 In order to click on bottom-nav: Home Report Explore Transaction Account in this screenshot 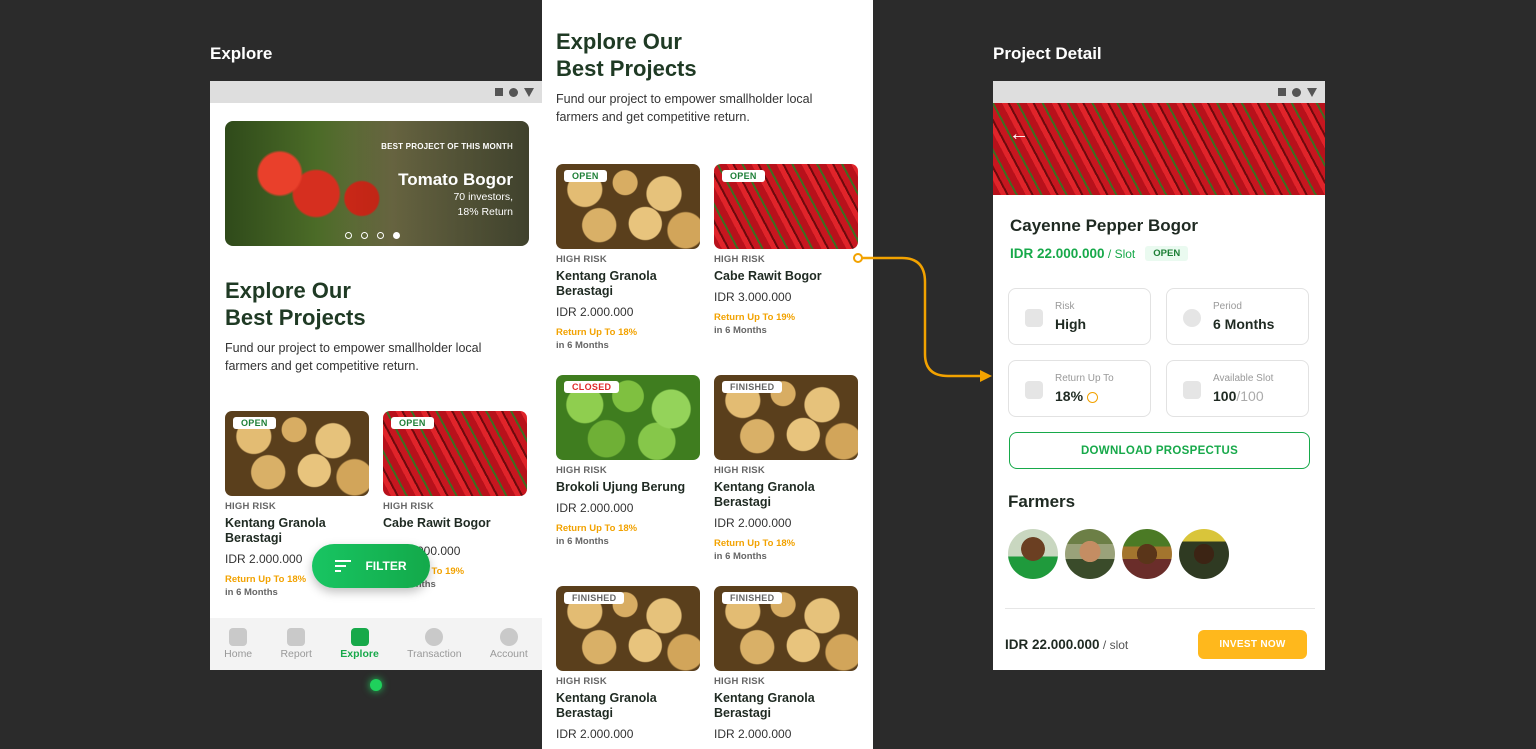, I will do `click(376, 644)`.